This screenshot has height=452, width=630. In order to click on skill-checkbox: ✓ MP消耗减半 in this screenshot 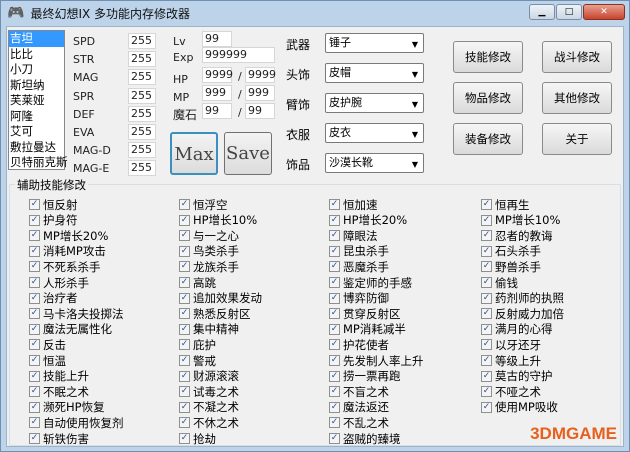, I will do `click(367, 329)`.